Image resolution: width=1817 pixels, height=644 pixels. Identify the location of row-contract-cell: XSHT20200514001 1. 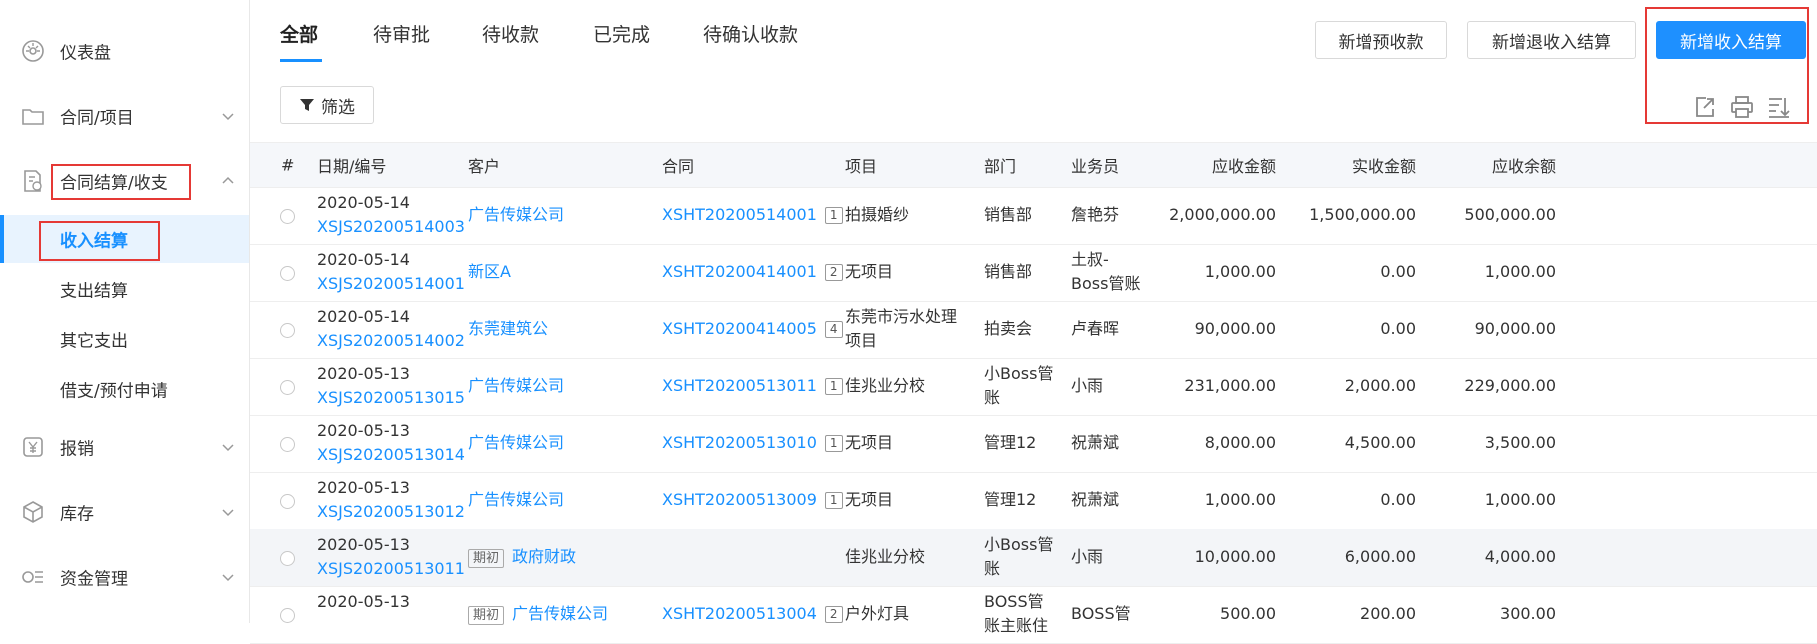
(752, 215).